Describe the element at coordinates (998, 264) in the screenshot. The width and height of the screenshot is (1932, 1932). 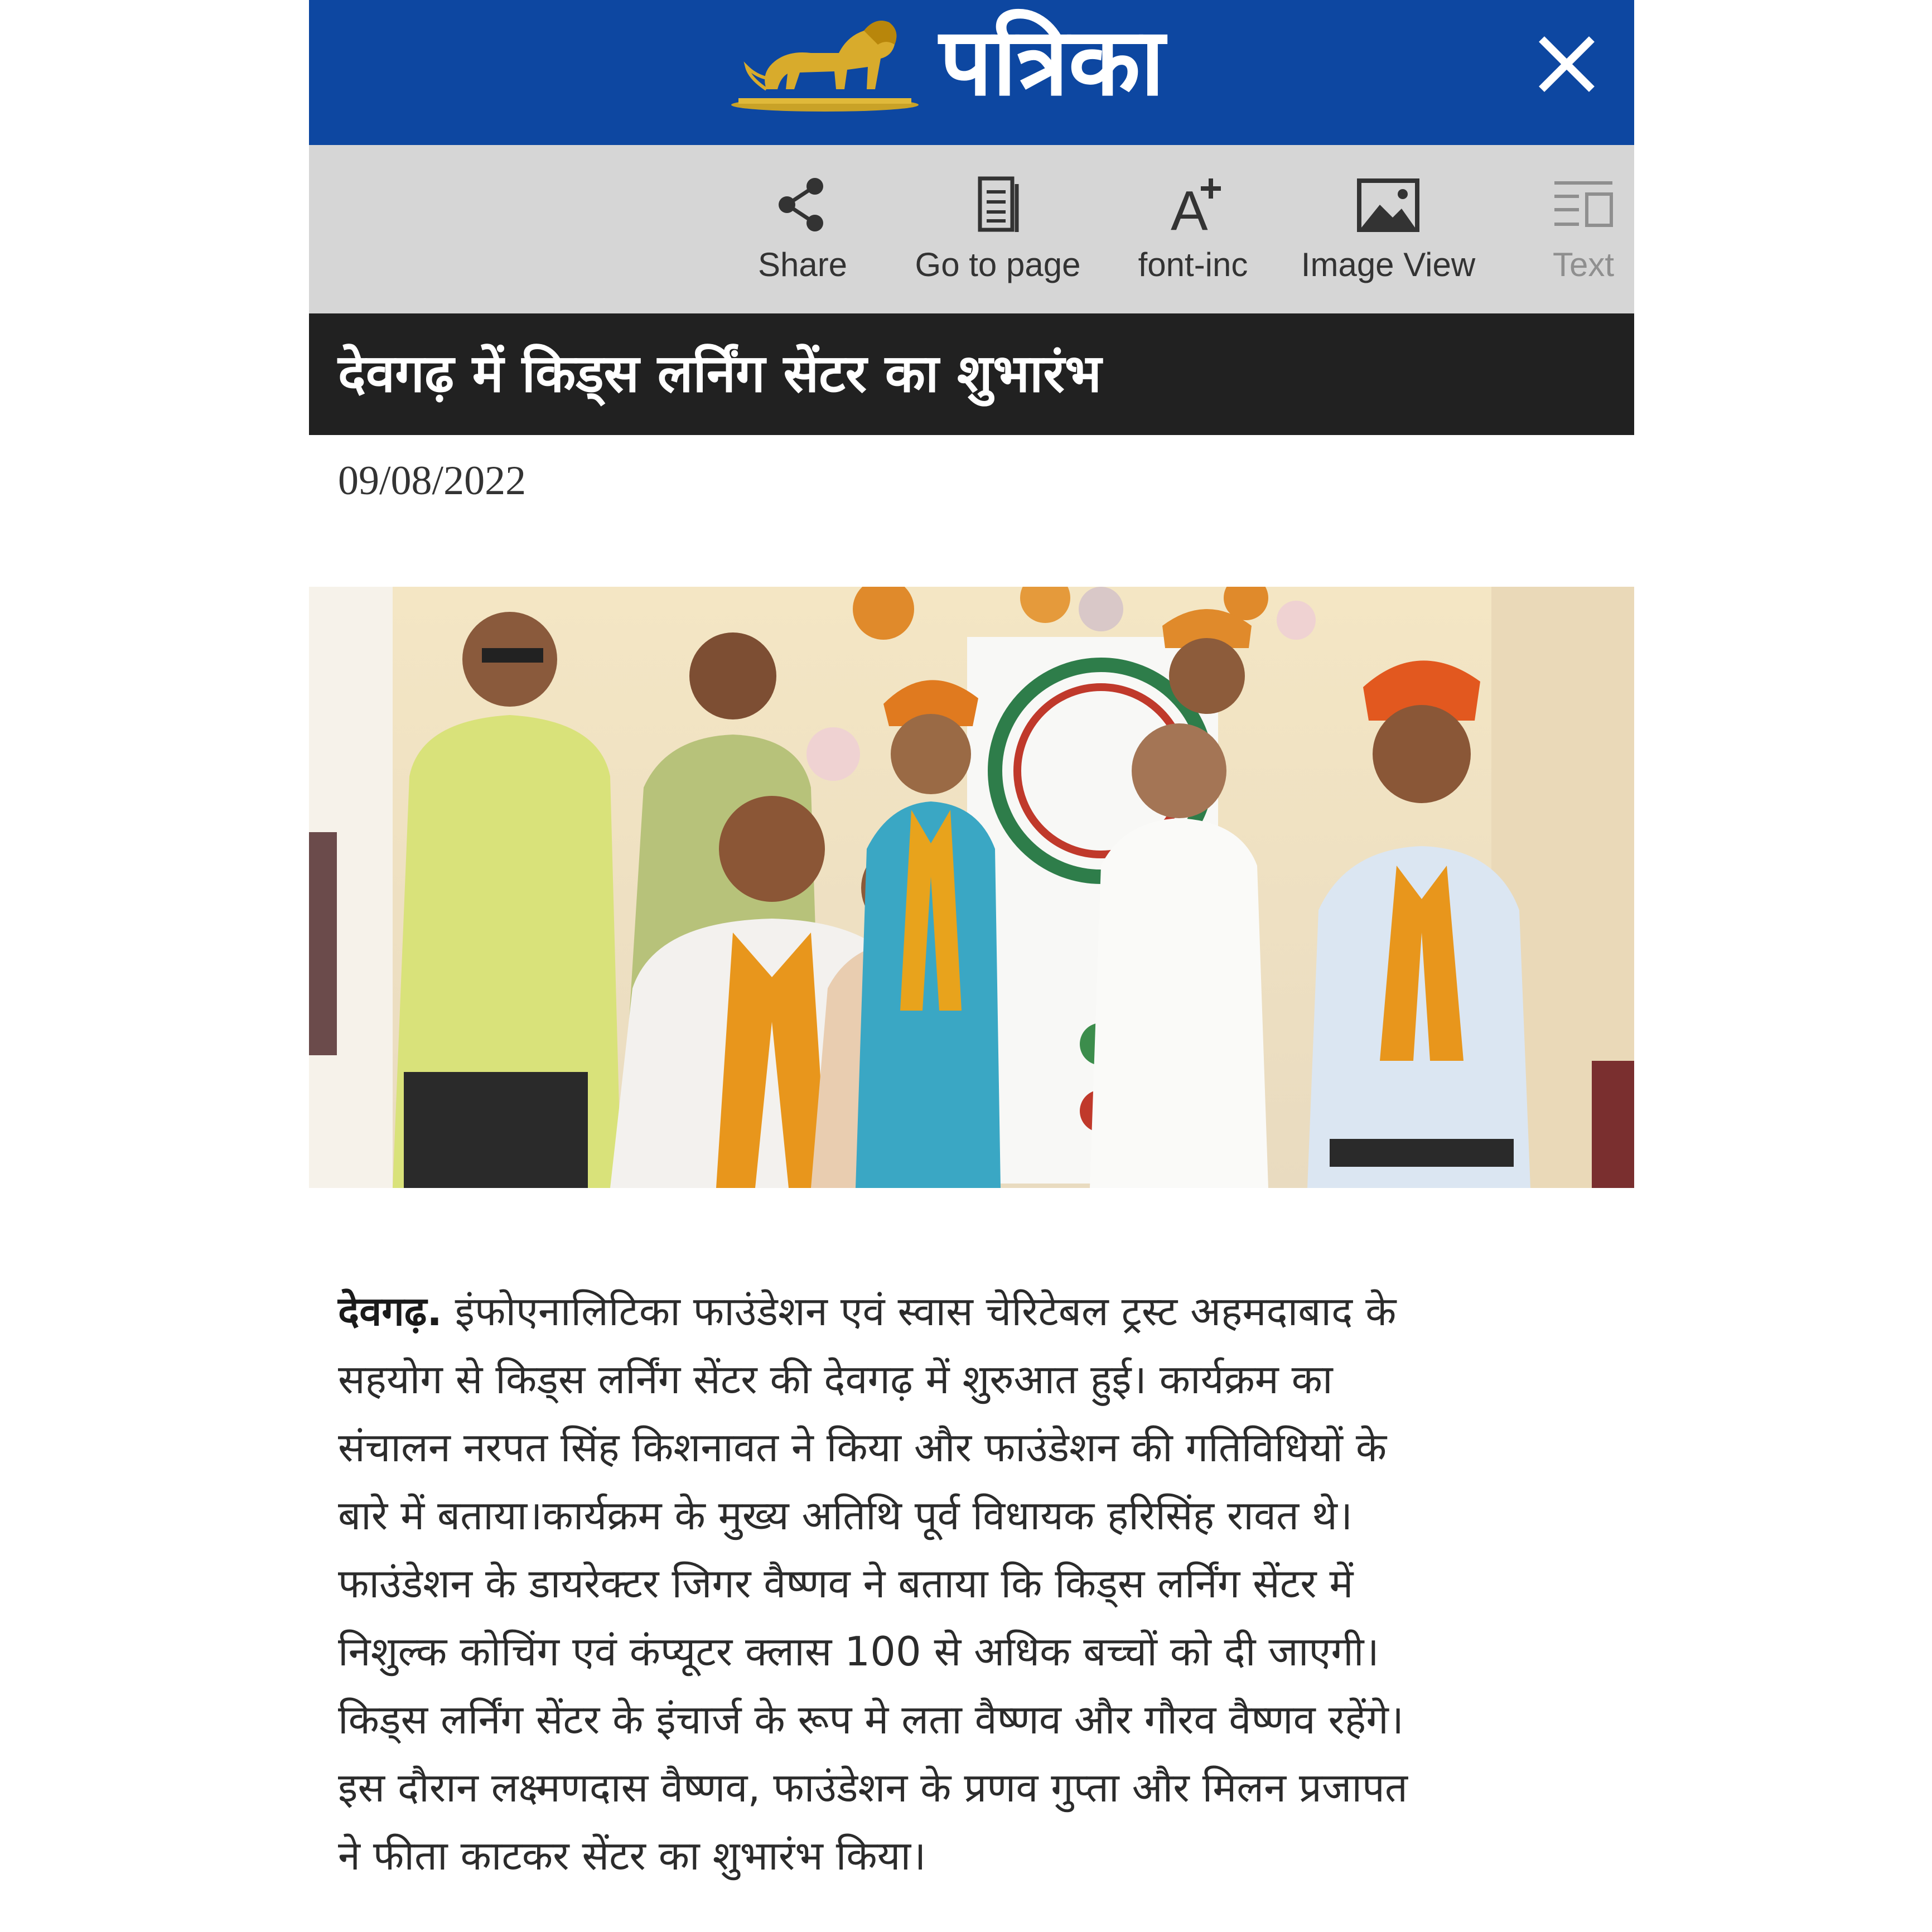
I see `go-to-page-label: Go to page` at that location.